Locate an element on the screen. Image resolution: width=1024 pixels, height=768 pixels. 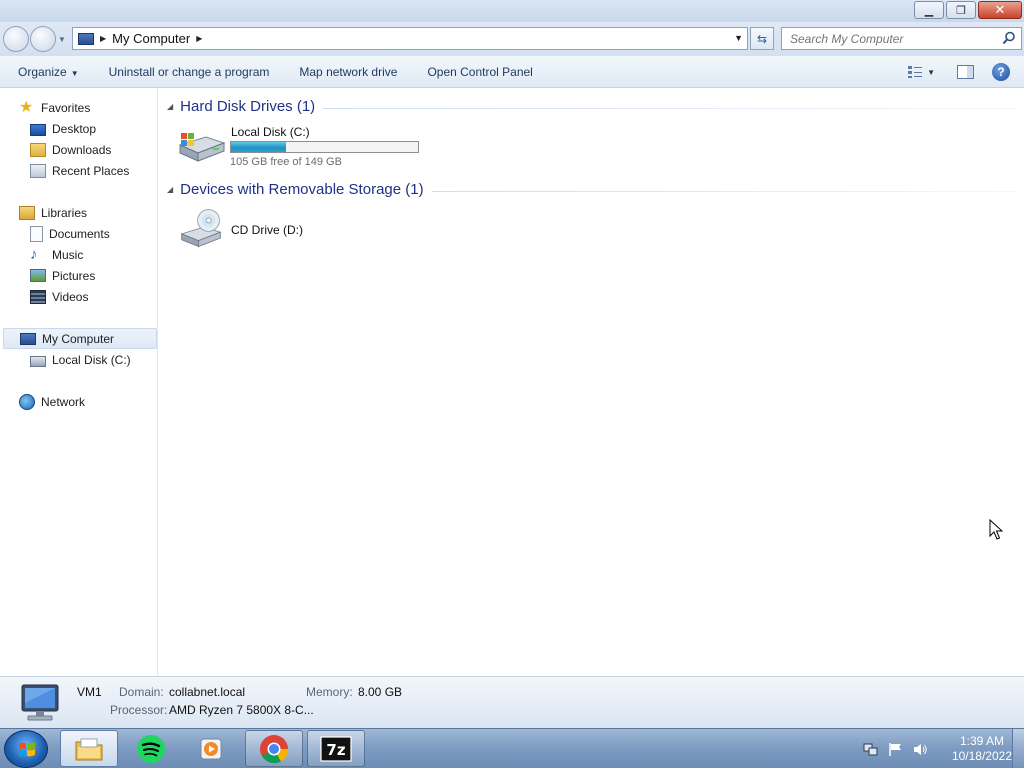
removable-storage-group: ◢ Devices with Removable Storage (1) is located at coordinates (592, 189).